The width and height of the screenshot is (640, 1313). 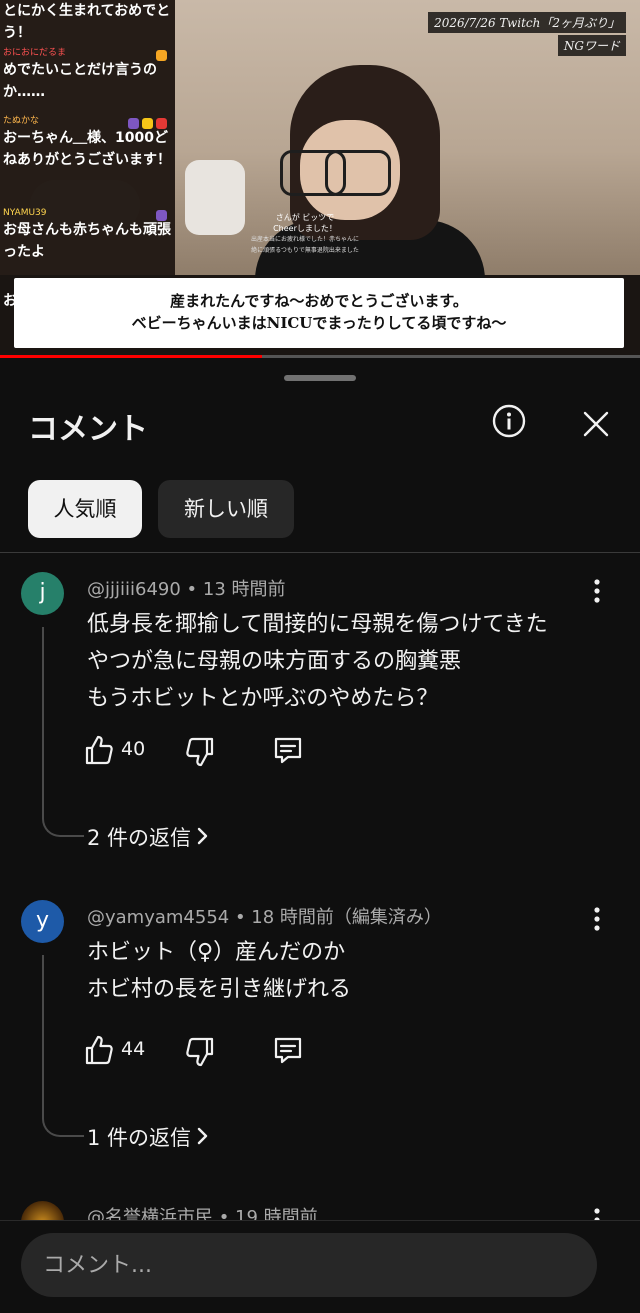 What do you see at coordinates (309, 1265) in the screenshot?
I see `comment-input` at bounding box center [309, 1265].